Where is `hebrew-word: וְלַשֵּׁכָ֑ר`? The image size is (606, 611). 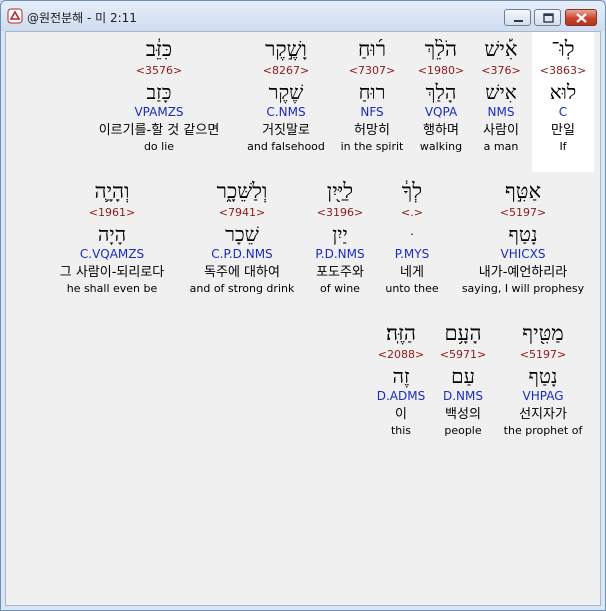 hebrew-word: וְלַשֵּׁכָ֑ר is located at coordinates (242, 191).